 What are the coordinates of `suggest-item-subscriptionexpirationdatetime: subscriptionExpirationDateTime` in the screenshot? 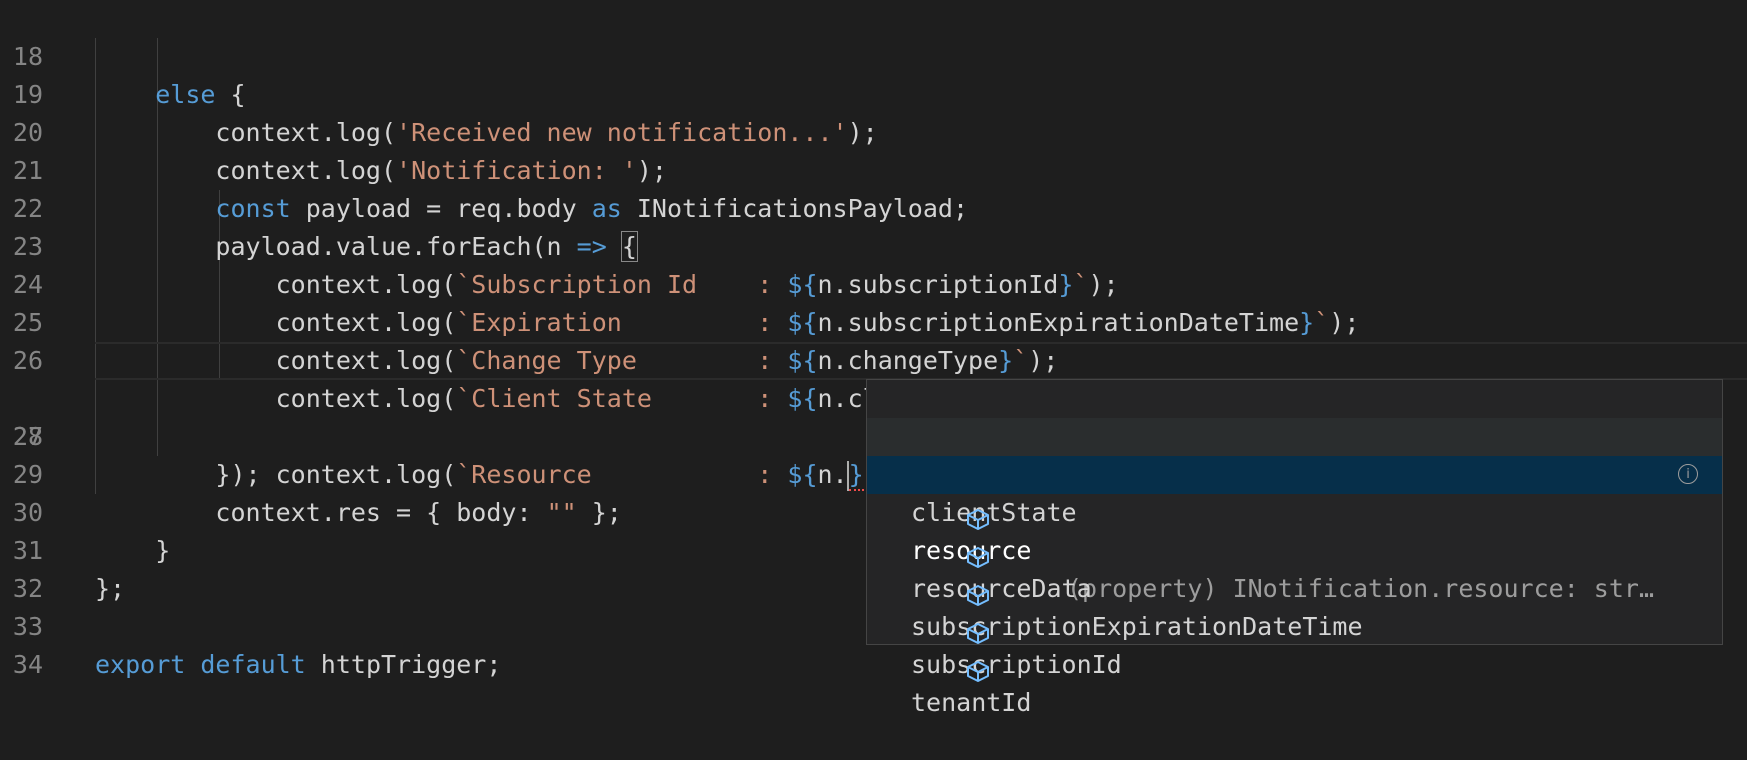 It's located at (1294, 586).